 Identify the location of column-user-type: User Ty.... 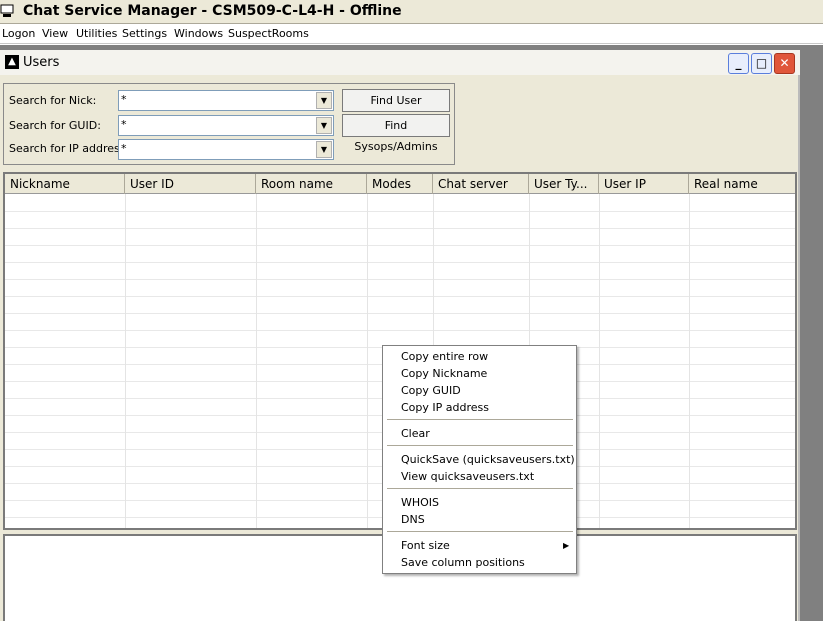
(564, 184).